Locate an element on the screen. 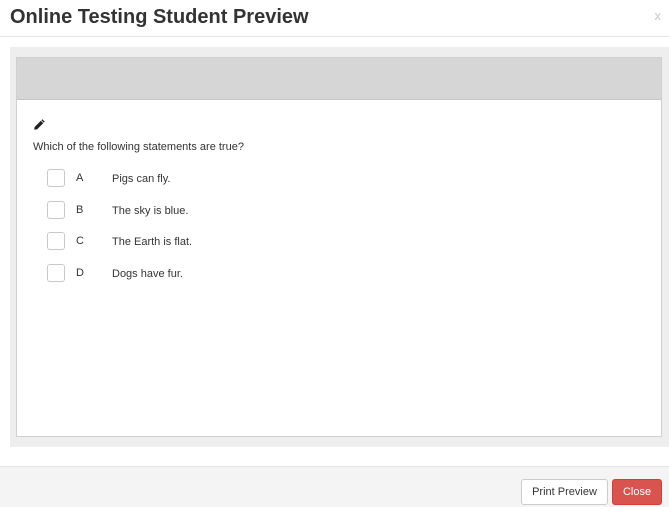  option-letter: D is located at coordinates (80, 273).